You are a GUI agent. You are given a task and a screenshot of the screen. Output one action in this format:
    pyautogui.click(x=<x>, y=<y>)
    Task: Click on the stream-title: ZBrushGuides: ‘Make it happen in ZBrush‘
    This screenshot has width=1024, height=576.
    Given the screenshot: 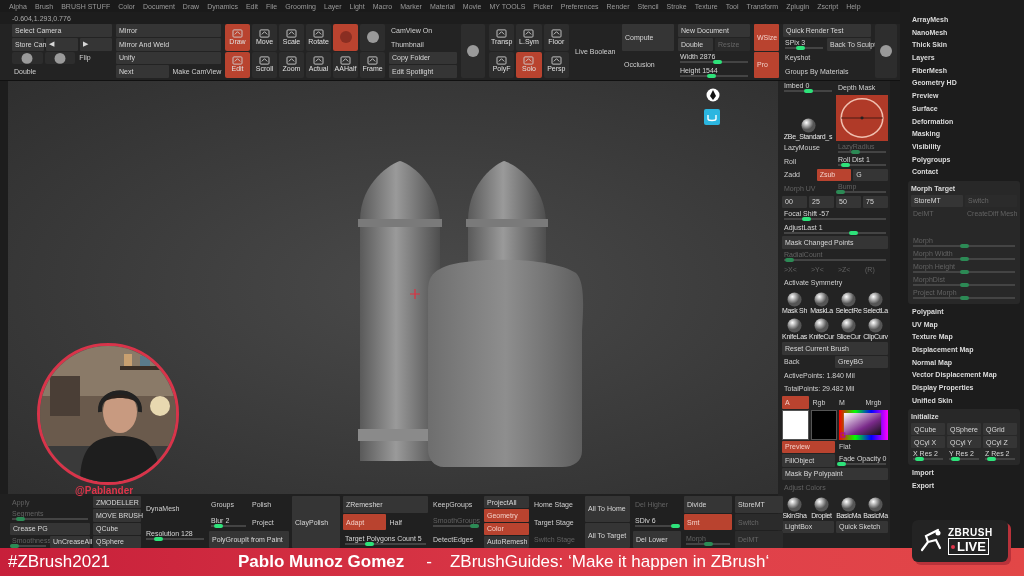 What is the action you would take?
    pyautogui.click(x=609, y=562)
    